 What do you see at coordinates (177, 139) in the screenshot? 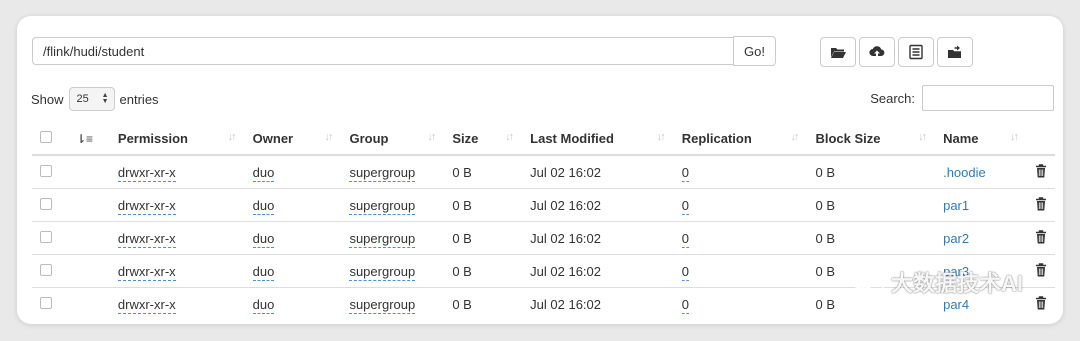
I see `column-header-permission: Permission ↓↑` at bounding box center [177, 139].